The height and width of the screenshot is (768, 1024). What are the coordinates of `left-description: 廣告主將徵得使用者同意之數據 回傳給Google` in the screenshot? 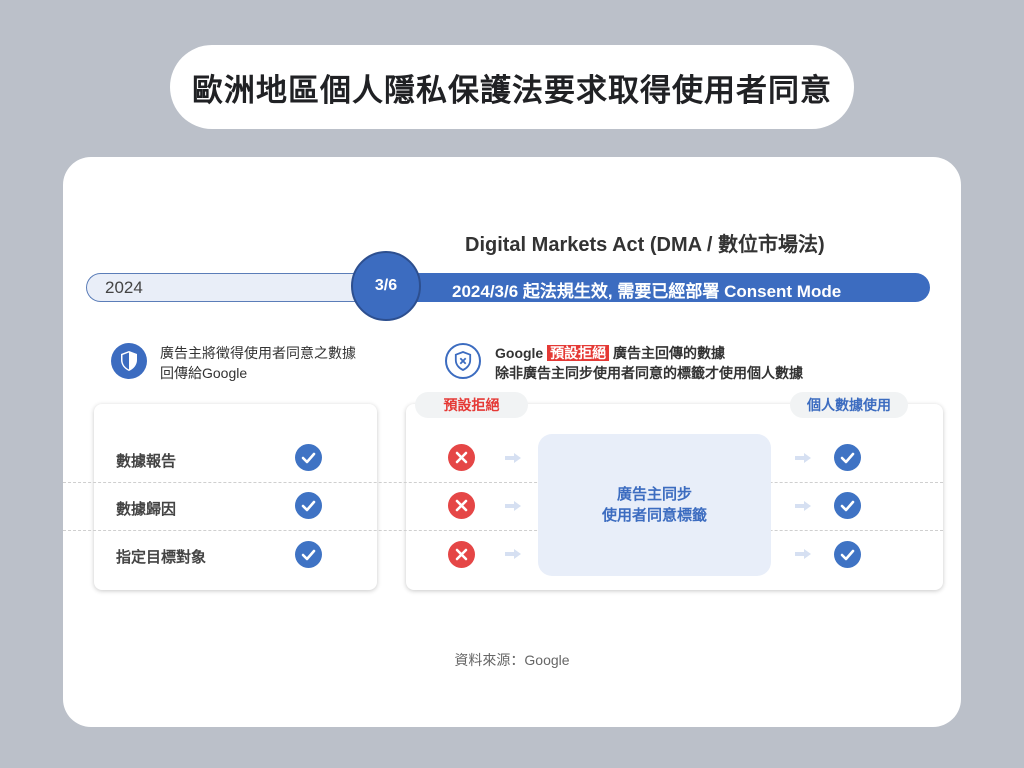 It's located at (280, 363).